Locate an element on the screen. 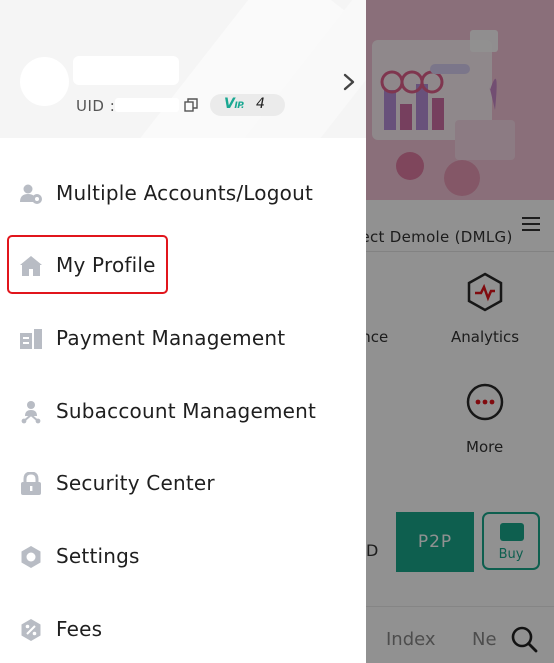  chevron-right-icon is located at coordinates (349, 82).